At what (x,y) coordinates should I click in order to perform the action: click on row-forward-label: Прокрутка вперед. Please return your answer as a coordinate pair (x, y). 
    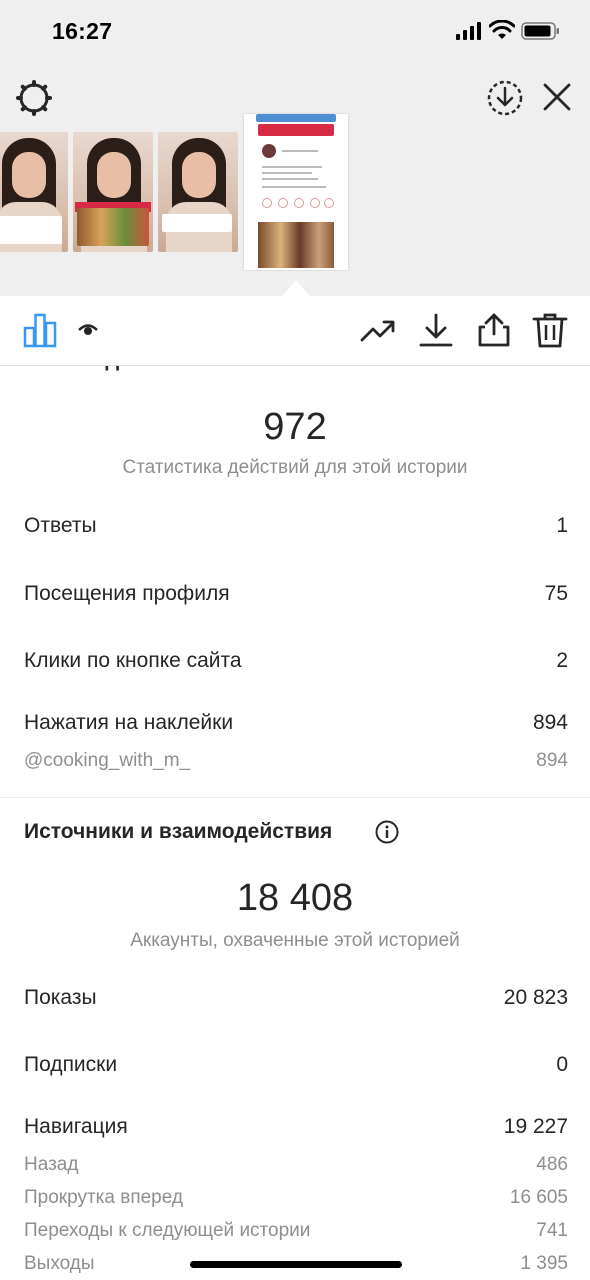
    Looking at the image, I should click on (103, 1197).